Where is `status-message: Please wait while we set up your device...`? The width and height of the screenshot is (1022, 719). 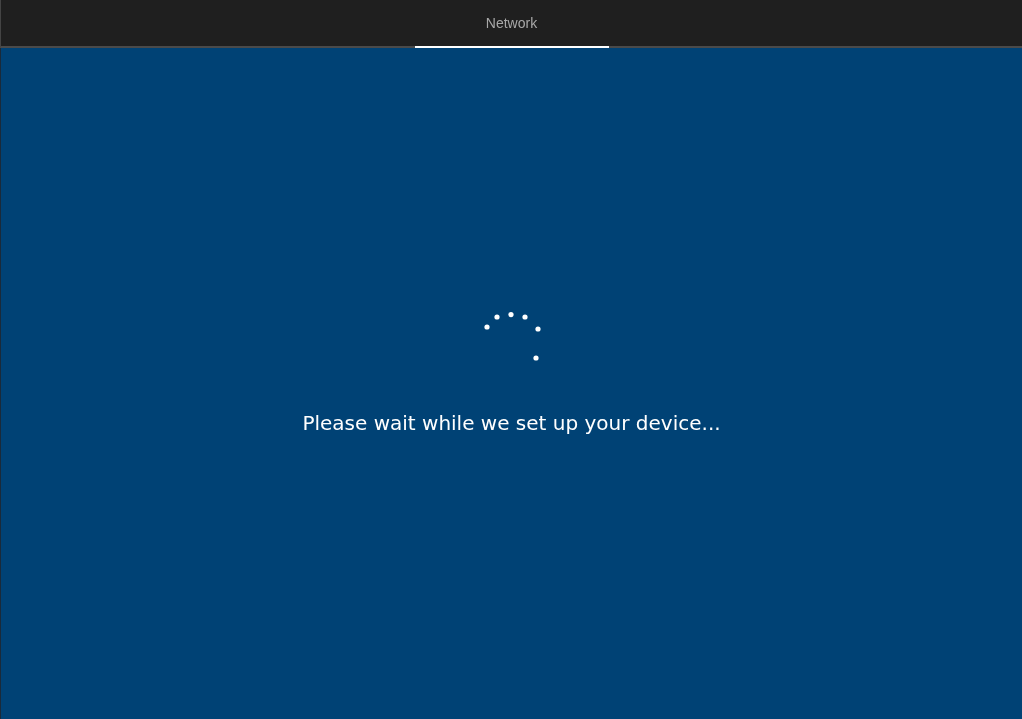 status-message: Please wait while we set up your device... is located at coordinates (511, 423).